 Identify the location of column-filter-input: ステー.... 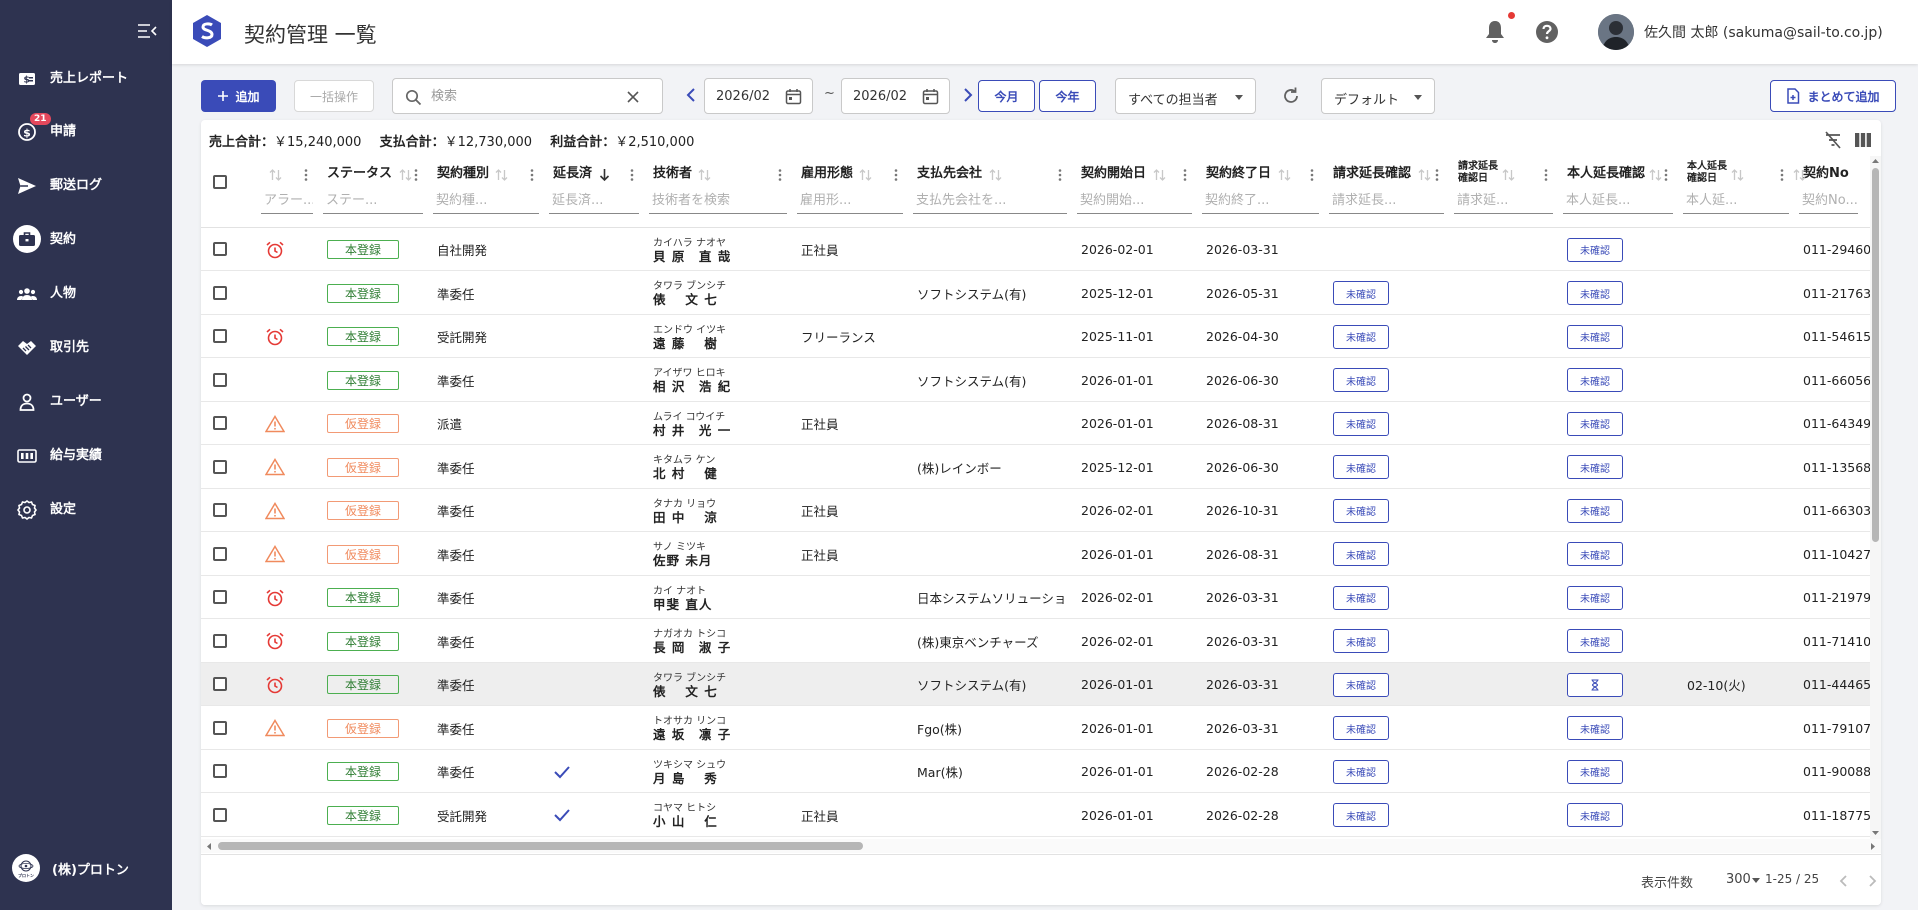
(373, 201).